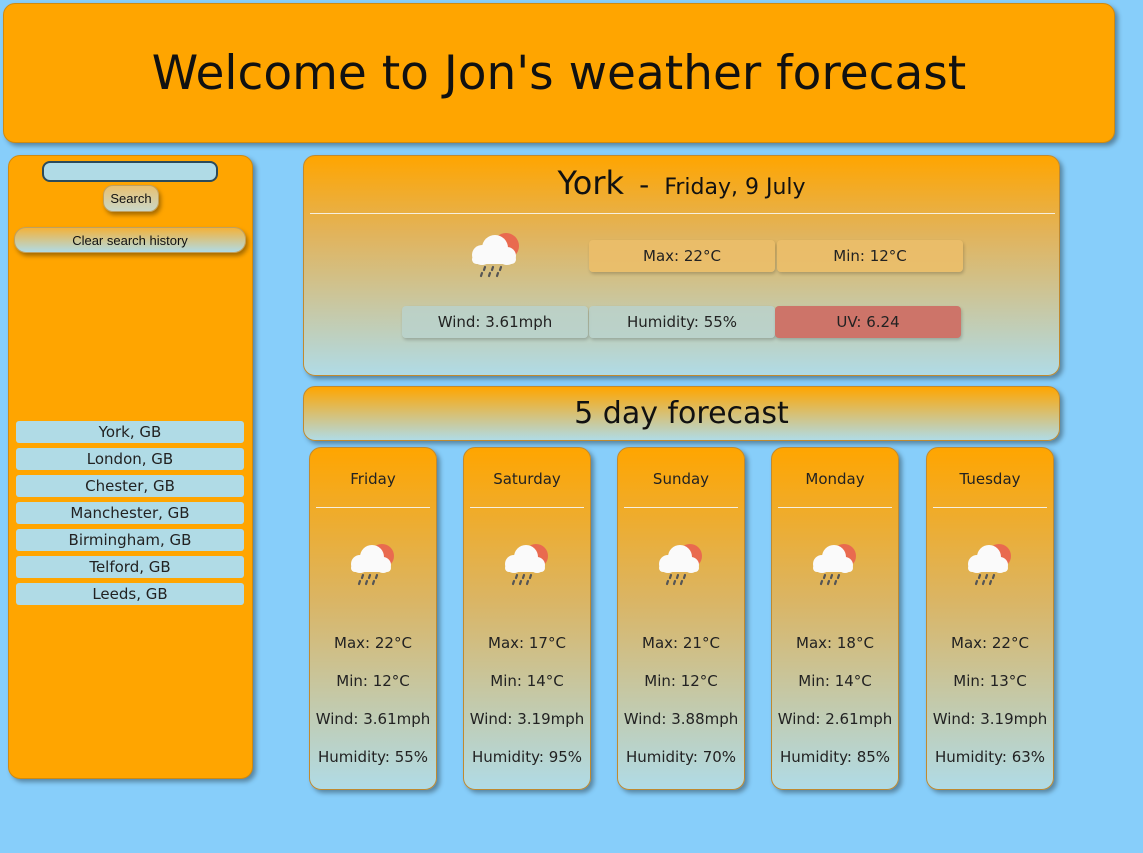 The height and width of the screenshot is (853, 1143). What do you see at coordinates (681, 413) in the screenshot?
I see `forecast-heading: 5 day forecast` at bounding box center [681, 413].